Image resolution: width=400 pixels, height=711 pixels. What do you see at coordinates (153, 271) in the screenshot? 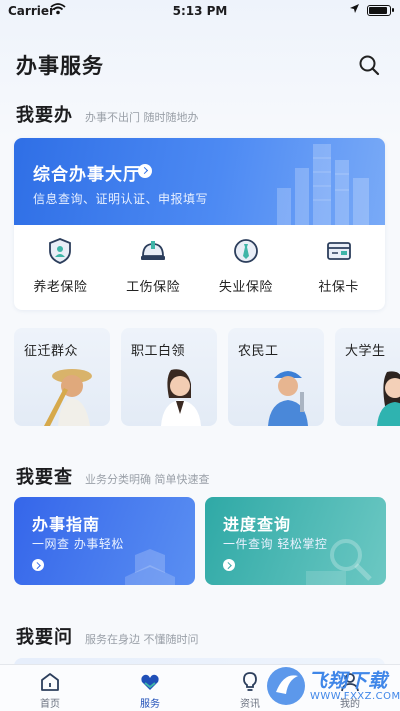
I see `service-item-injury: 工伤保险` at bounding box center [153, 271].